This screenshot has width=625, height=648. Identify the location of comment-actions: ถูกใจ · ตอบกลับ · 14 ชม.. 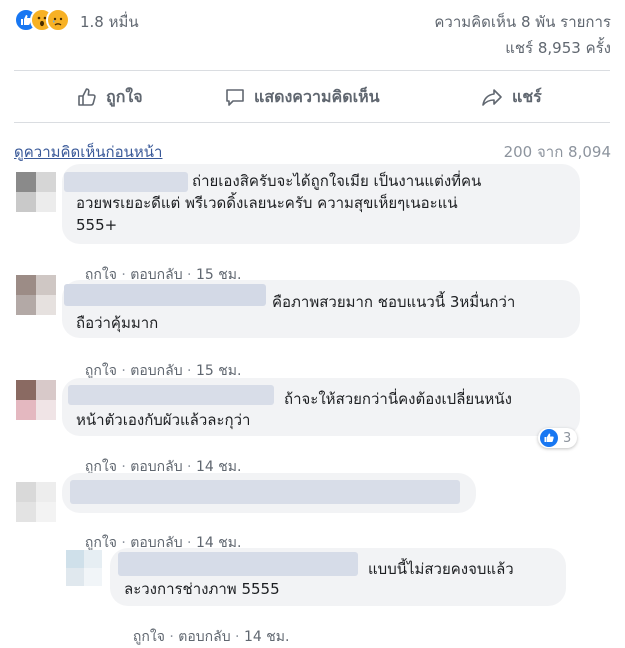
(211, 637).